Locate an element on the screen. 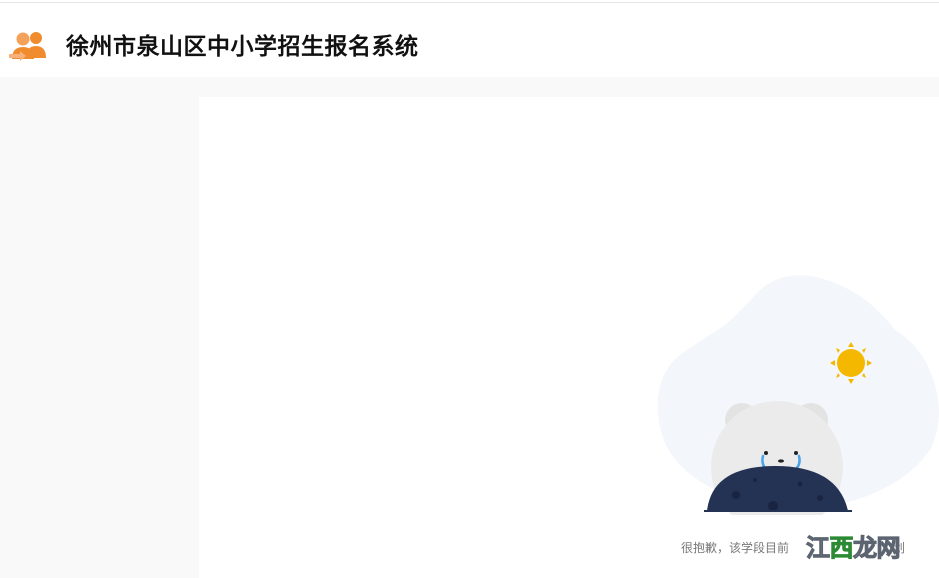 This screenshot has width=939, height=578. empty-message-text: 很抱歉，该学段目前 is located at coordinates (735, 548).